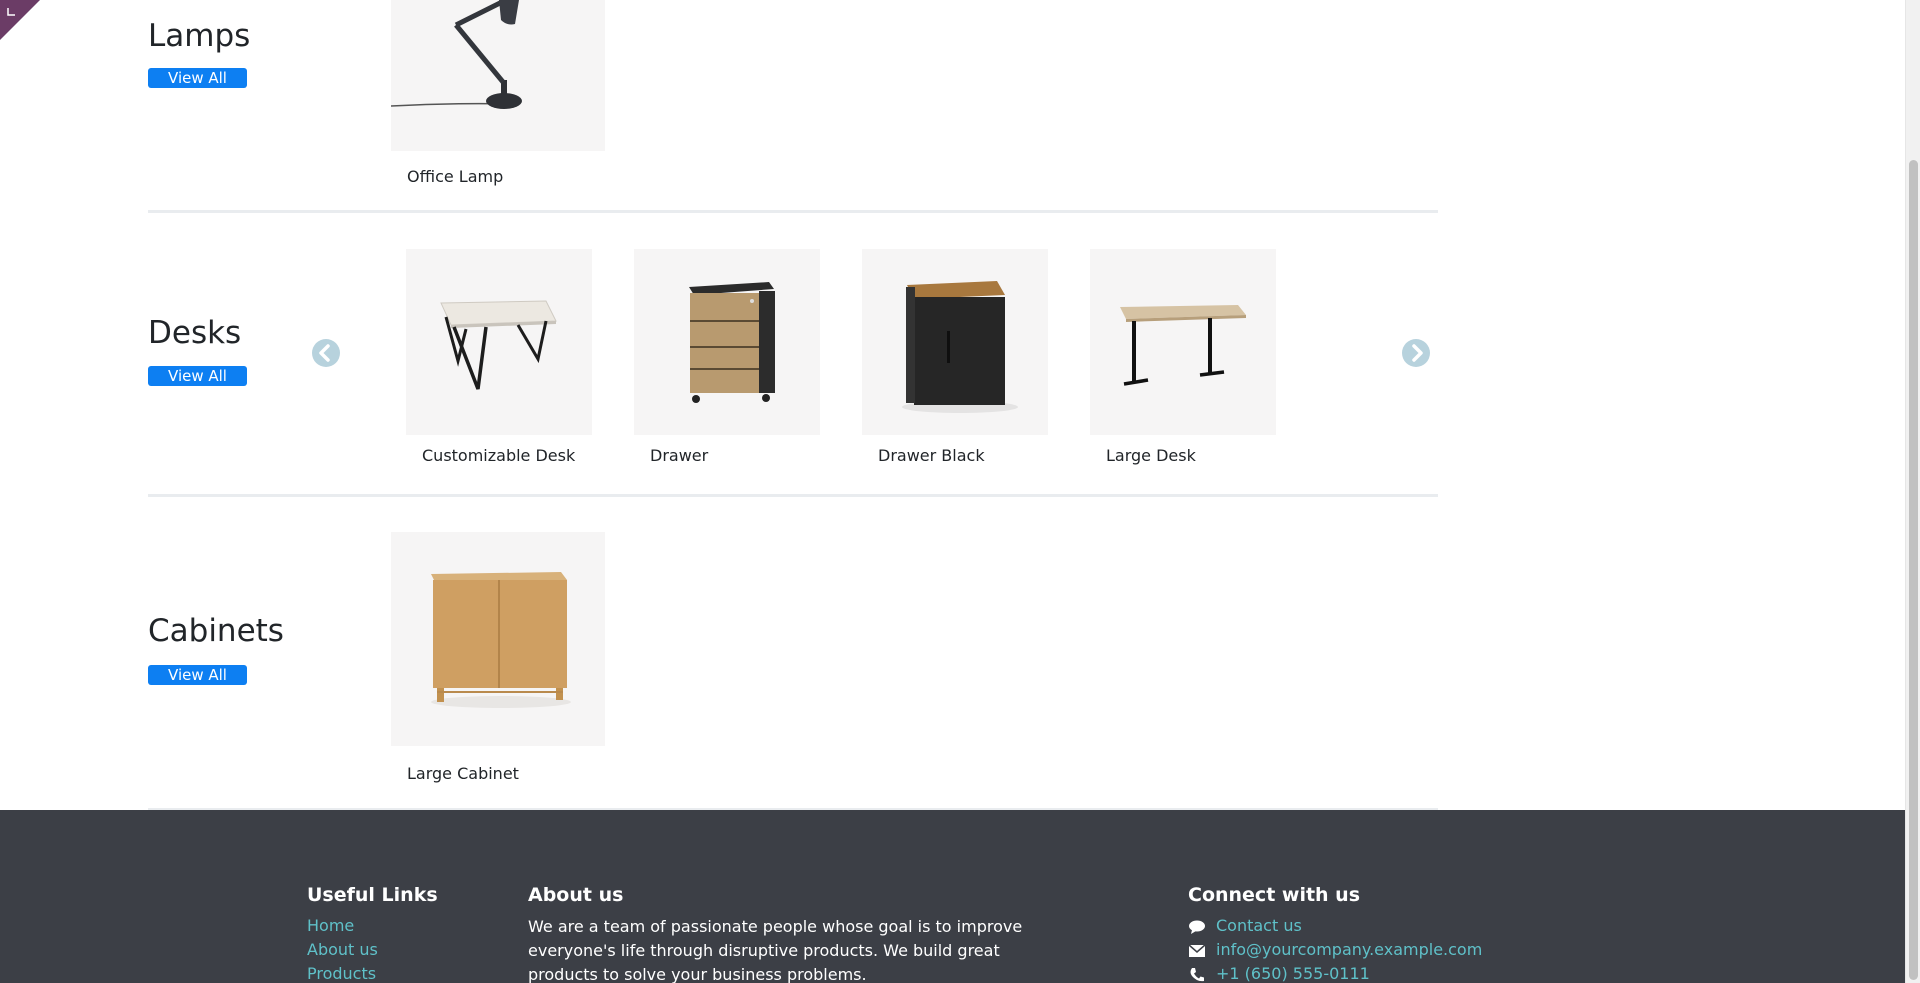 The width and height of the screenshot is (1920, 983). Describe the element at coordinates (342, 949) in the screenshot. I see `footer-link-about-us: About us` at that location.